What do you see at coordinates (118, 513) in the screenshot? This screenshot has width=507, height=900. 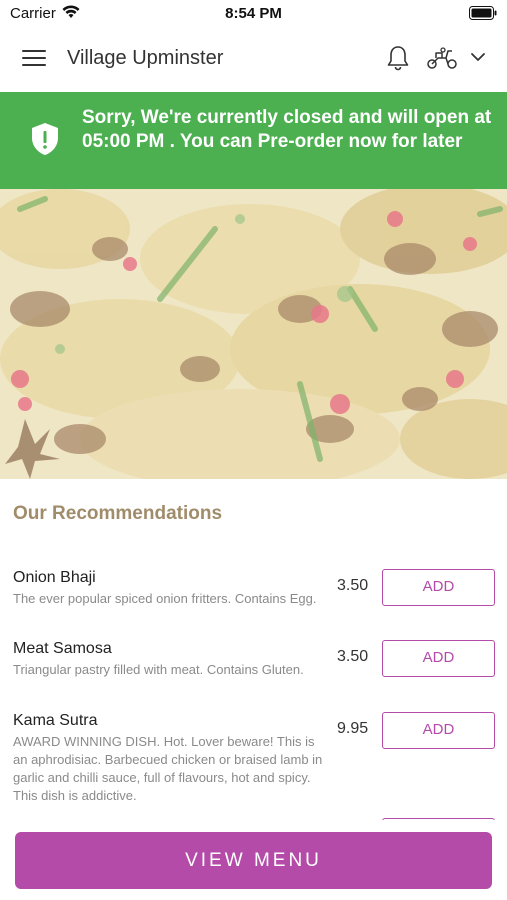 I see `recommendations-title: Our Recommendations` at bounding box center [118, 513].